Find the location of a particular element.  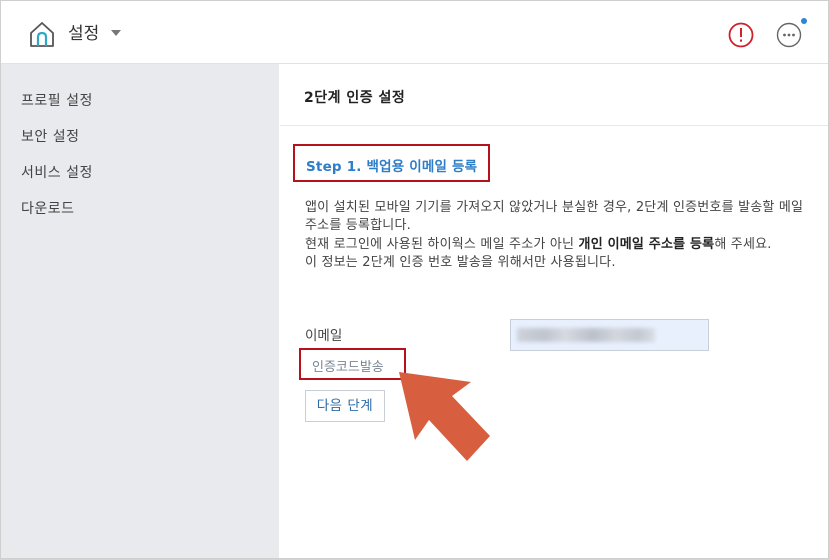

description-line-3: 이 정보는 2단계 인증 번호 발송을 위해서만 사용됩니다. is located at coordinates (460, 262).